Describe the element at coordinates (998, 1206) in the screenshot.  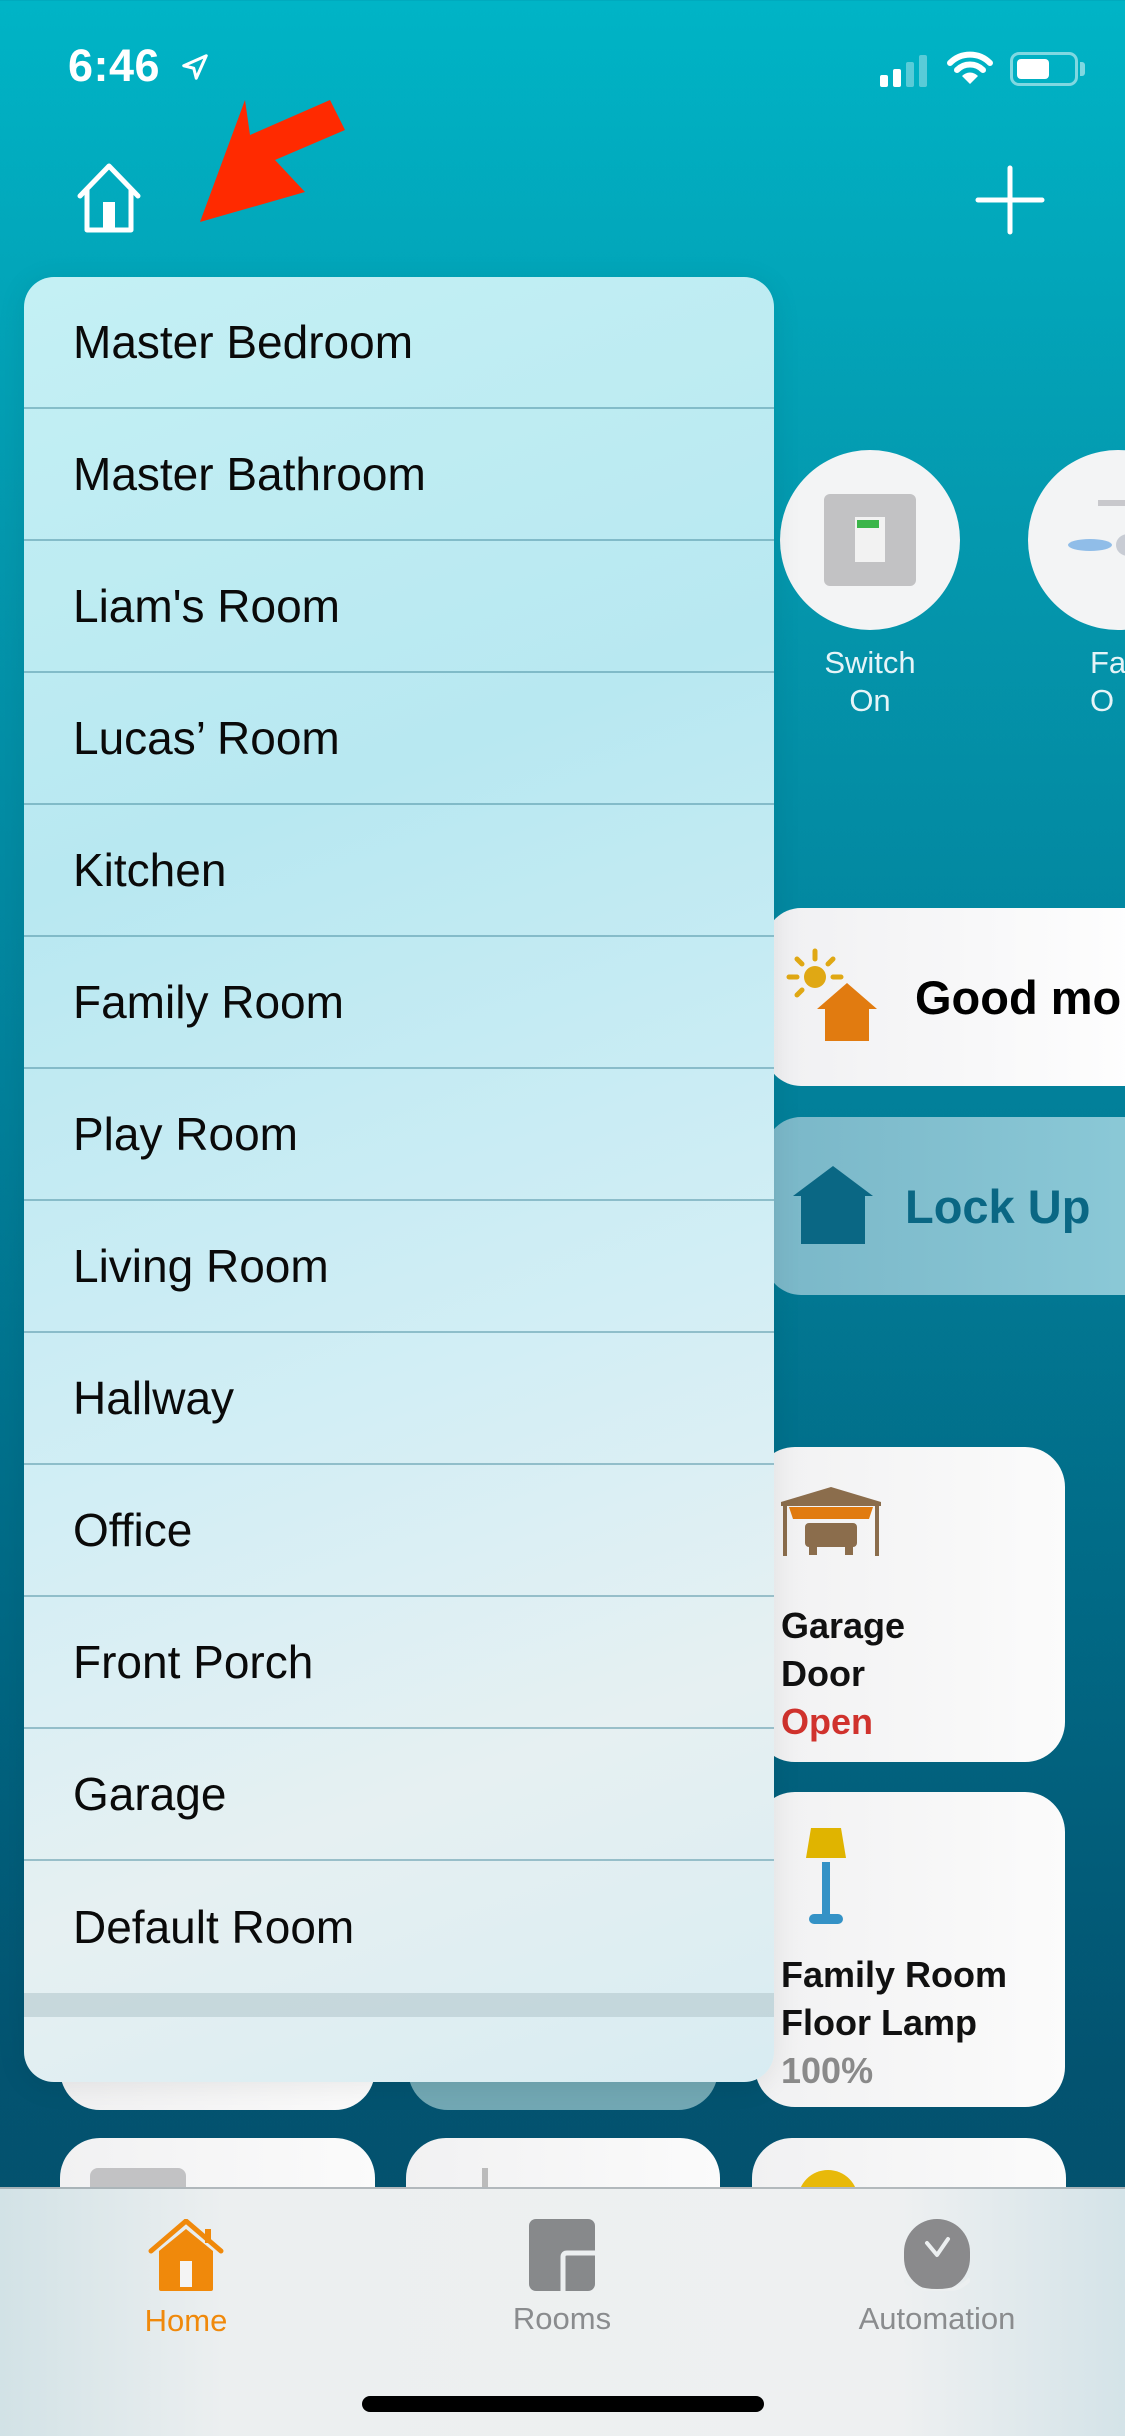
I see `scene-title: Lock Up` at that location.